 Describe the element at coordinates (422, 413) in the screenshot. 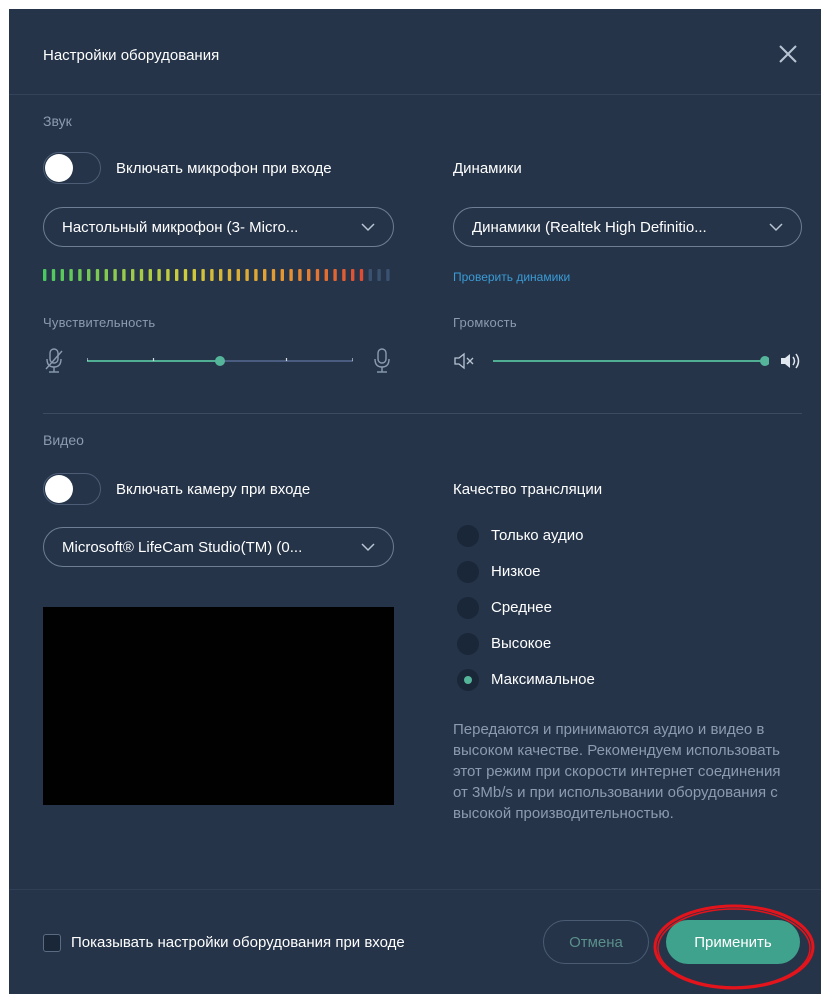

I see `section-divider` at that location.